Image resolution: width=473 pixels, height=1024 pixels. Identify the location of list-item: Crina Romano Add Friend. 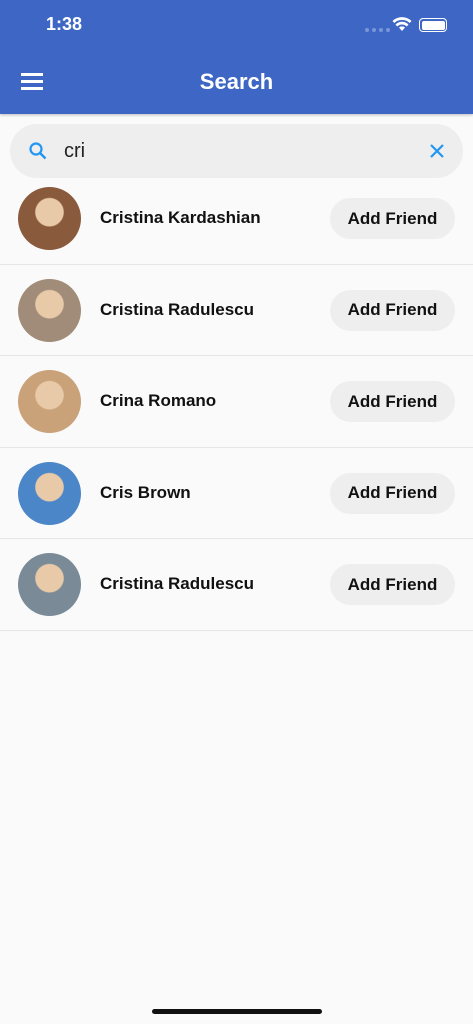
(236, 402).